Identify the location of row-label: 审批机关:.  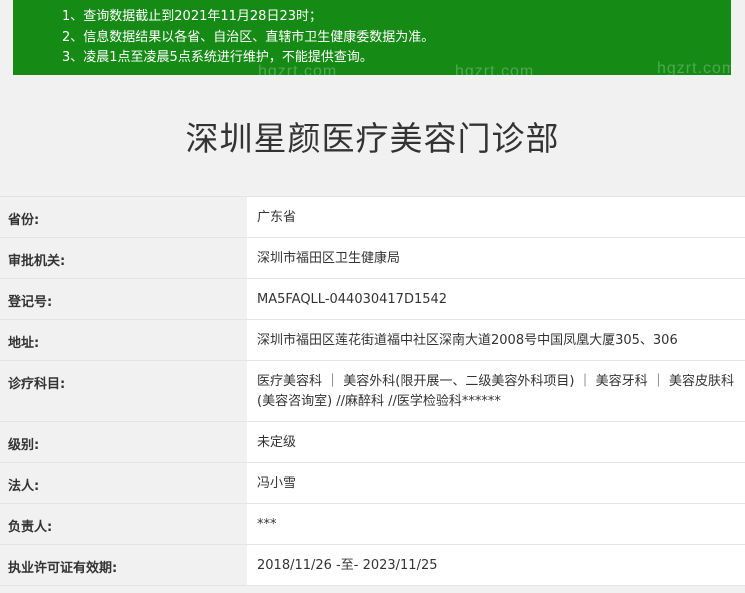
(123, 258).